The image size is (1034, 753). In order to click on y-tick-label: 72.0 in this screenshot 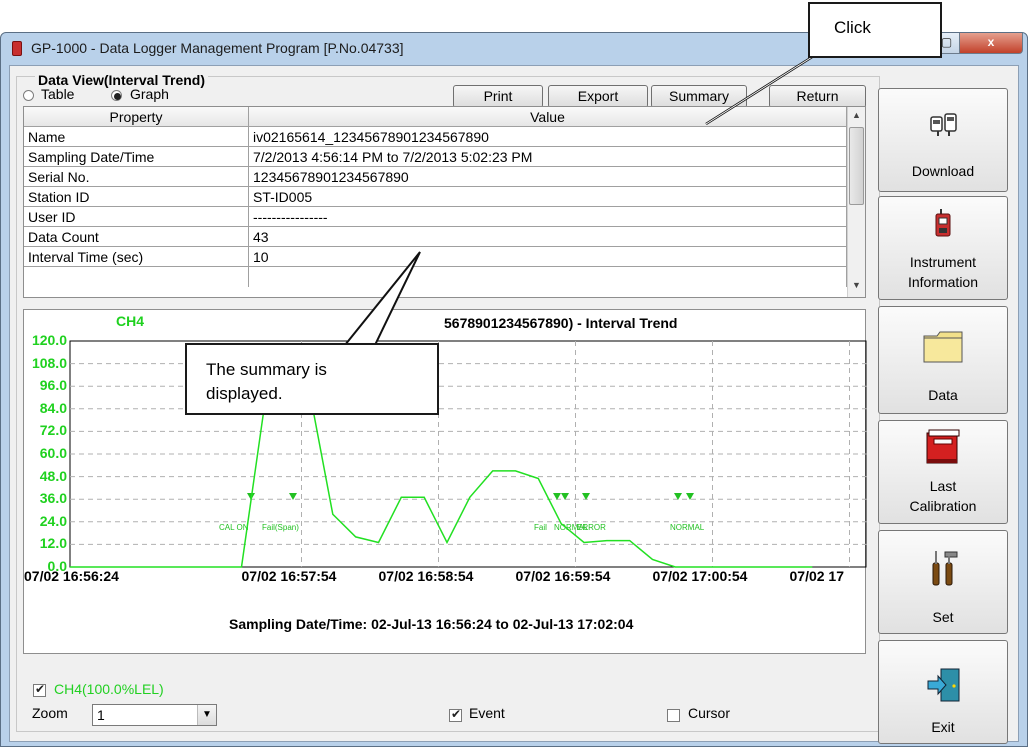, I will do `click(53, 430)`.